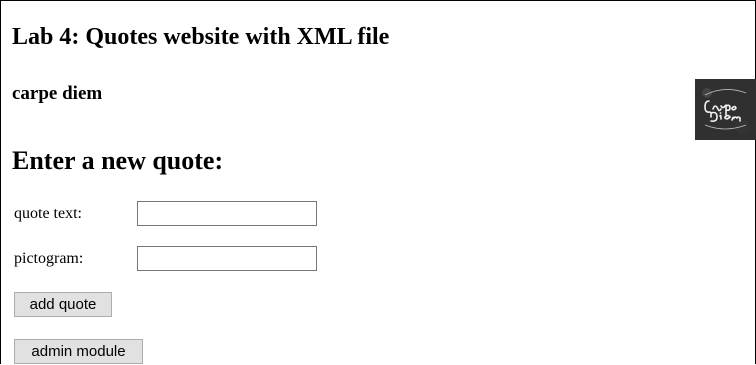 The width and height of the screenshot is (756, 365). Describe the element at coordinates (78, 351) in the screenshot. I see `admin-module-button: admin module` at that location.